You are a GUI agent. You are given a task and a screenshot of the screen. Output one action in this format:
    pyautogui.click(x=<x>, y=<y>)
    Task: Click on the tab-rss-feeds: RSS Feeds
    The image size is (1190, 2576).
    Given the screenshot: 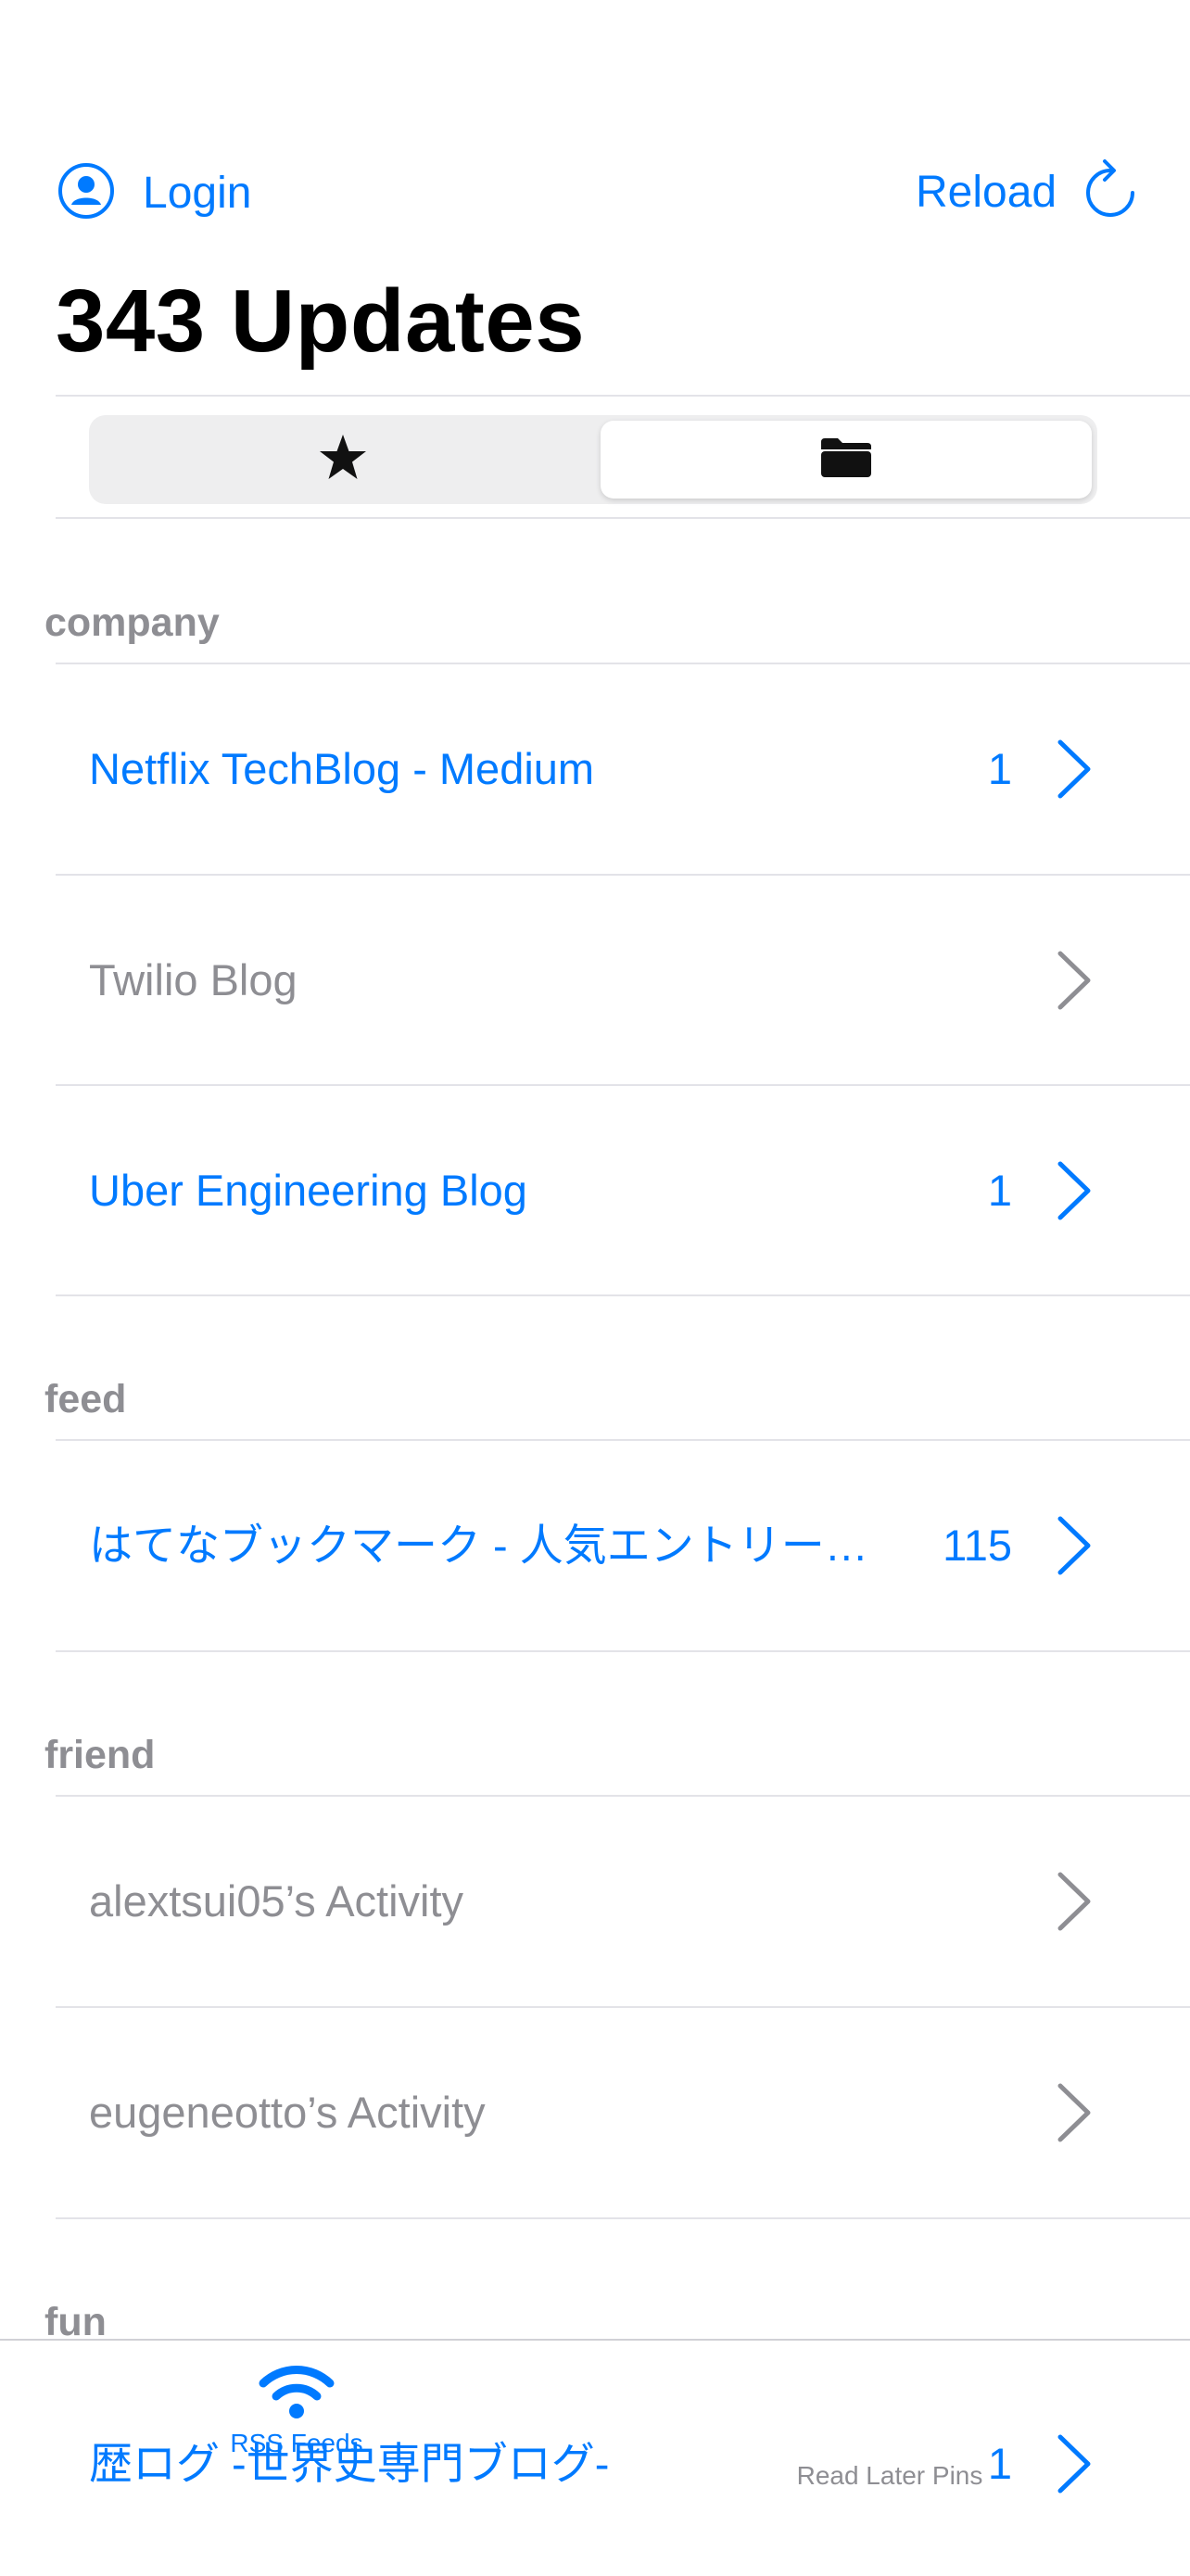 What is the action you would take?
    pyautogui.click(x=296, y=2410)
    